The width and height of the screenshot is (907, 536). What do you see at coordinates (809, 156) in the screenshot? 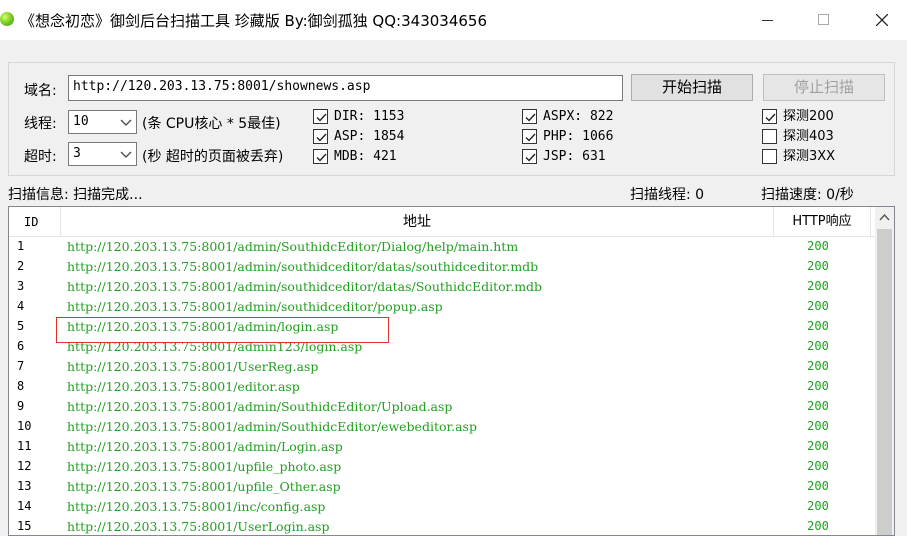
I see `probe-3xx-label: 探测3XX` at bounding box center [809, 156].